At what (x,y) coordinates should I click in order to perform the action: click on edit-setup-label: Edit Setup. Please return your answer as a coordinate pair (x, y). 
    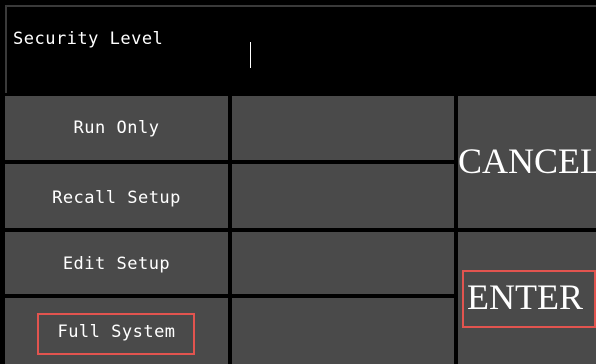
    Looking at the image, I should click on (116, 264).